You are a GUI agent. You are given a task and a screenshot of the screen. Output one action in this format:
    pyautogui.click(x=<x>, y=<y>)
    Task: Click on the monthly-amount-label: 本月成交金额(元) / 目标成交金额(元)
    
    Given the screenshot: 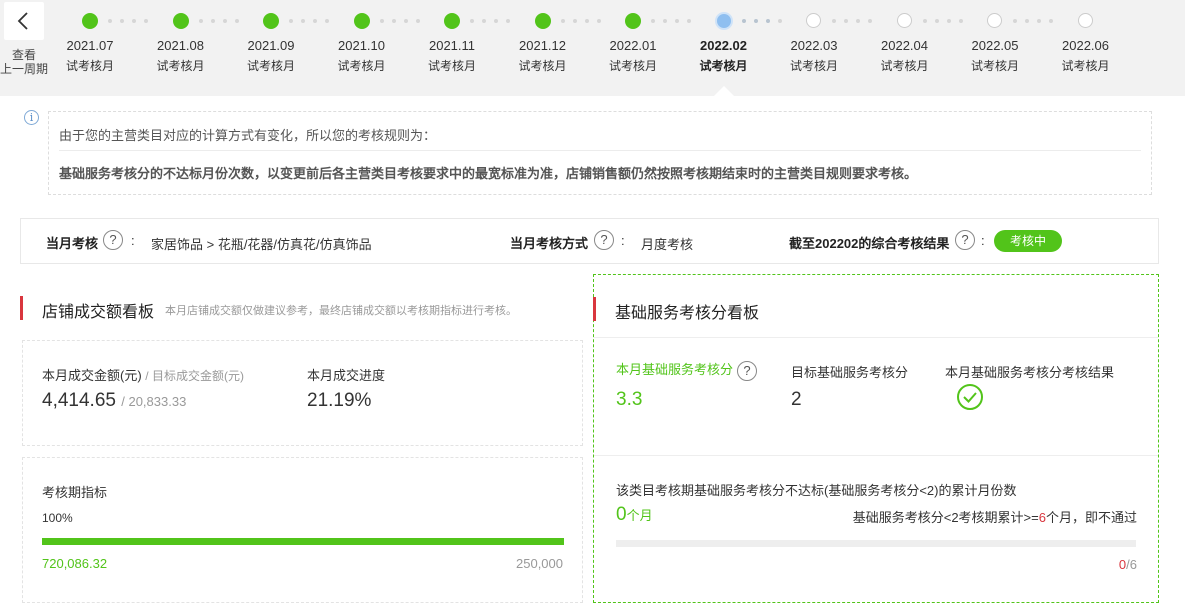 What is the action you would take?
    pyautogui.click(x=143, y=375)
    